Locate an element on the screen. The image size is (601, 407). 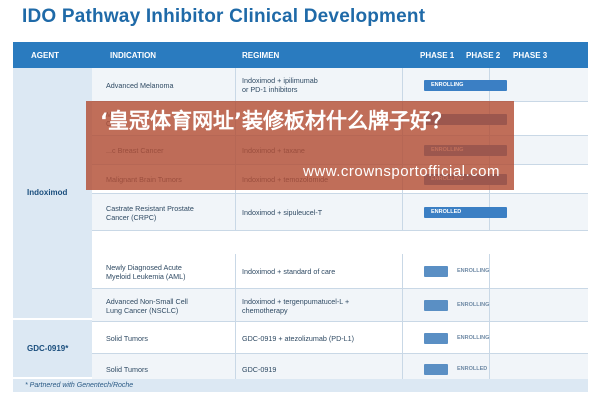
indication-cell: Advanced Melanoma is located at coordinates (140, 85).